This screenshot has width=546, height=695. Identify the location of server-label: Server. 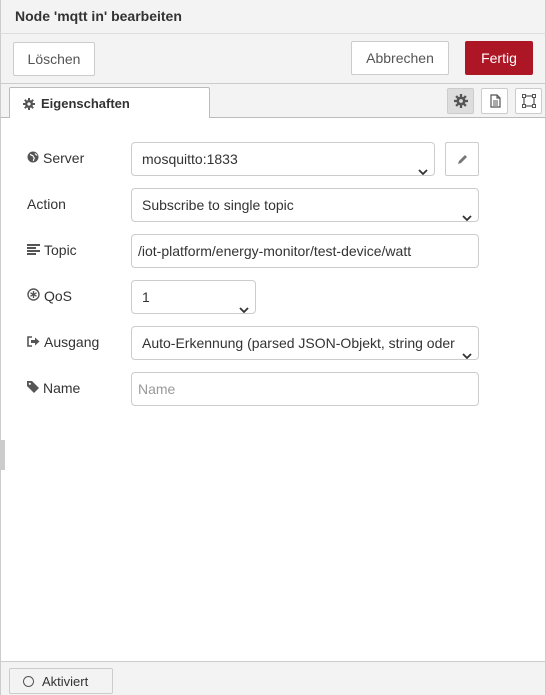
(55, 158).